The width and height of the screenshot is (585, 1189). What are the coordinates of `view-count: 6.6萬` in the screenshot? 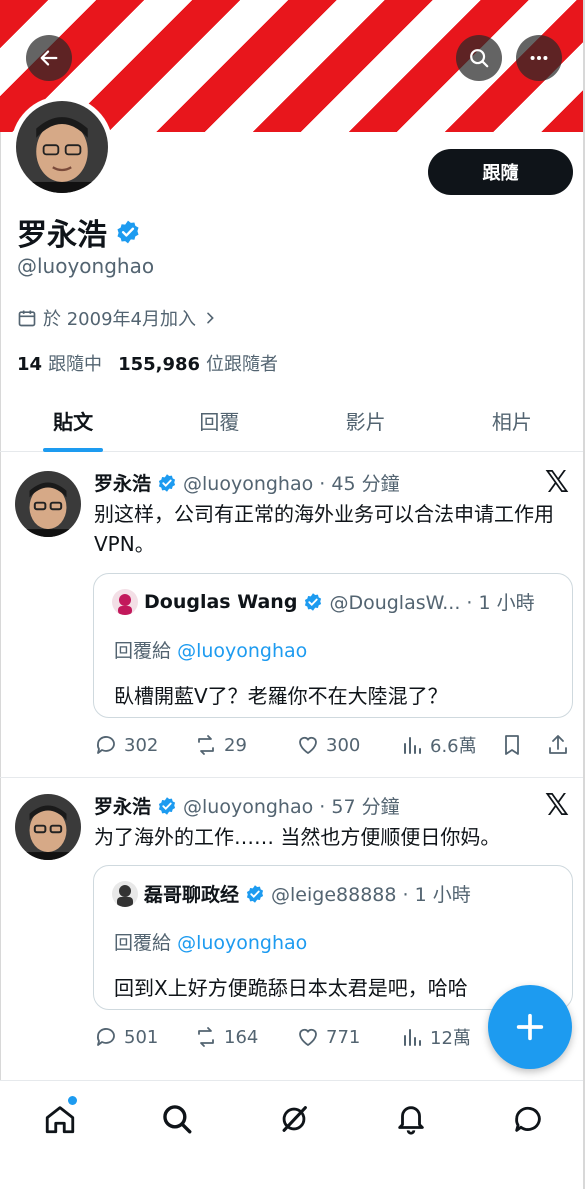 It's located at (453, 746).